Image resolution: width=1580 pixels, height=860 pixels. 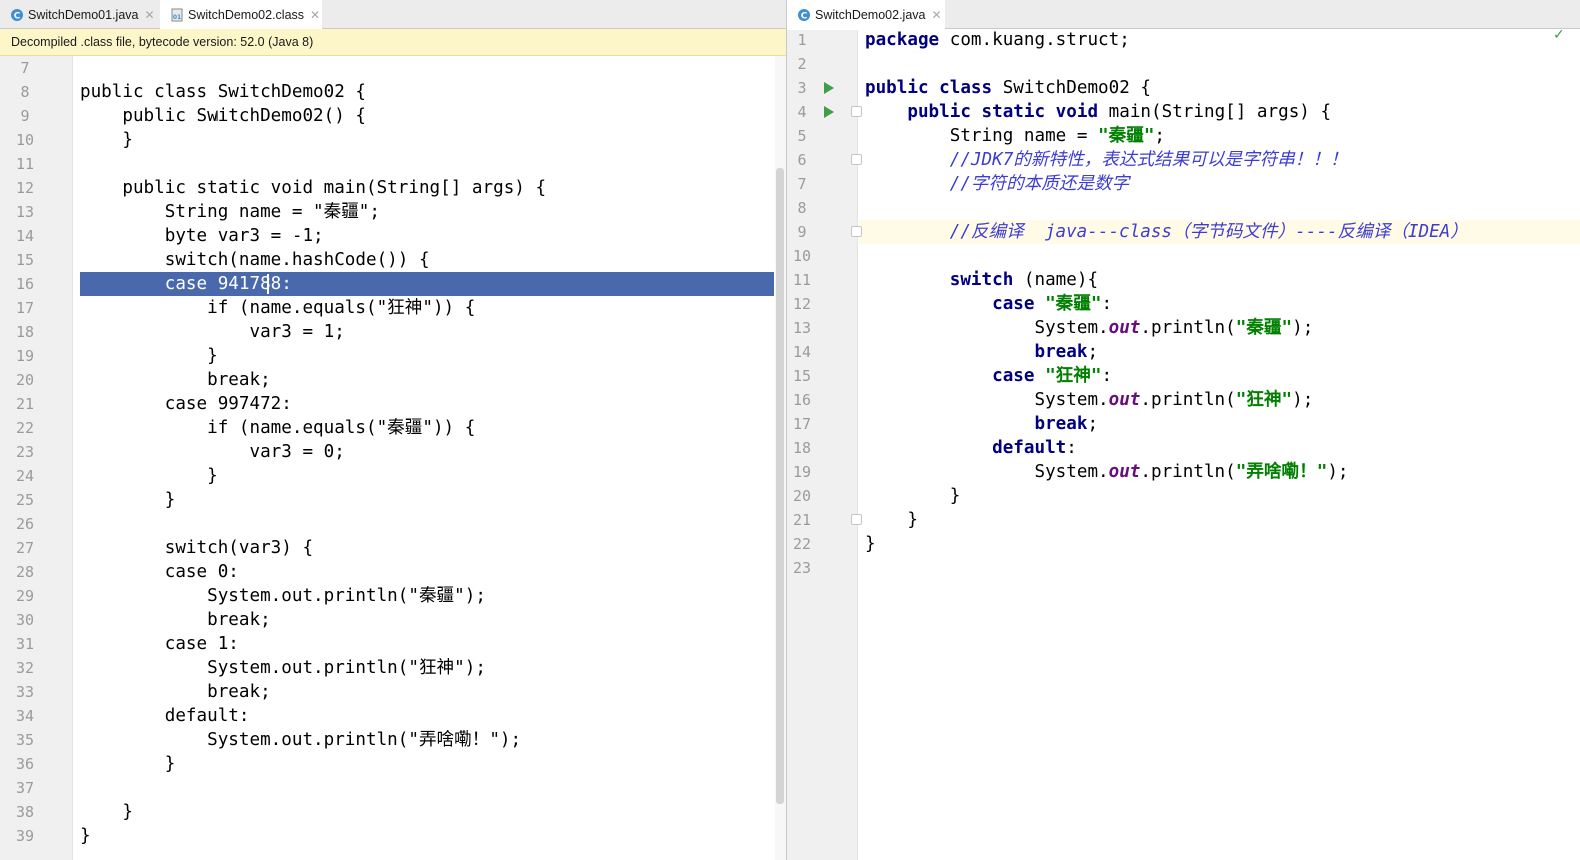 I want to click on code-line: 20 break;, so click(x=387, y=380).